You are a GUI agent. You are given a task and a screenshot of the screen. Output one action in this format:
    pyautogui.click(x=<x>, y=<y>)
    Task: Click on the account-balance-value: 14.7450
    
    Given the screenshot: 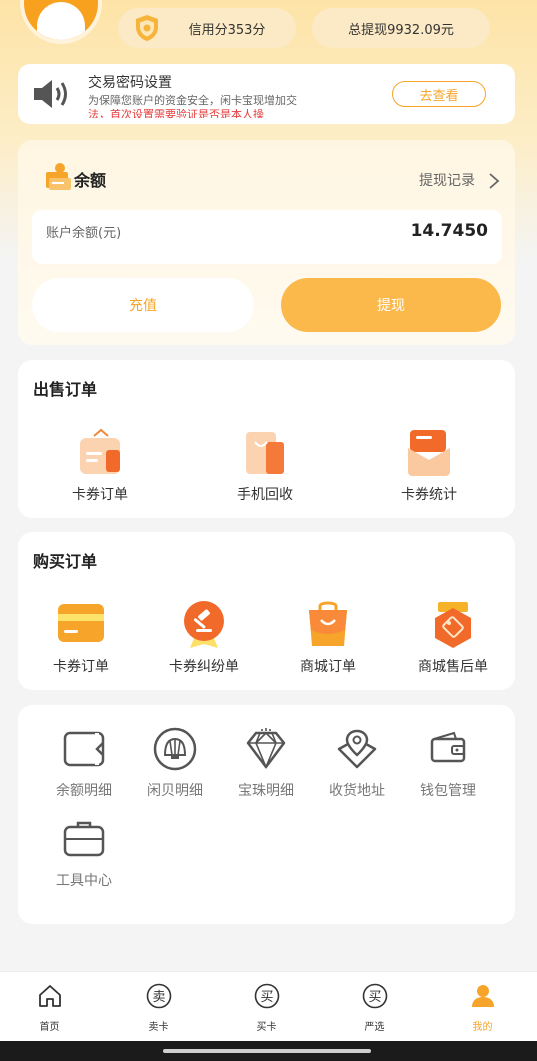 What is the action you would take?
    pyautogui.click(x=449, y=231)
    